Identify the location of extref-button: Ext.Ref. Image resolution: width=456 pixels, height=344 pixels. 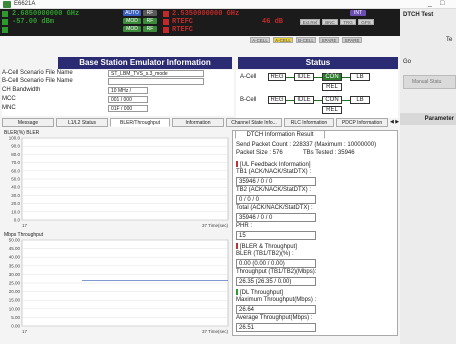
(310, 22).